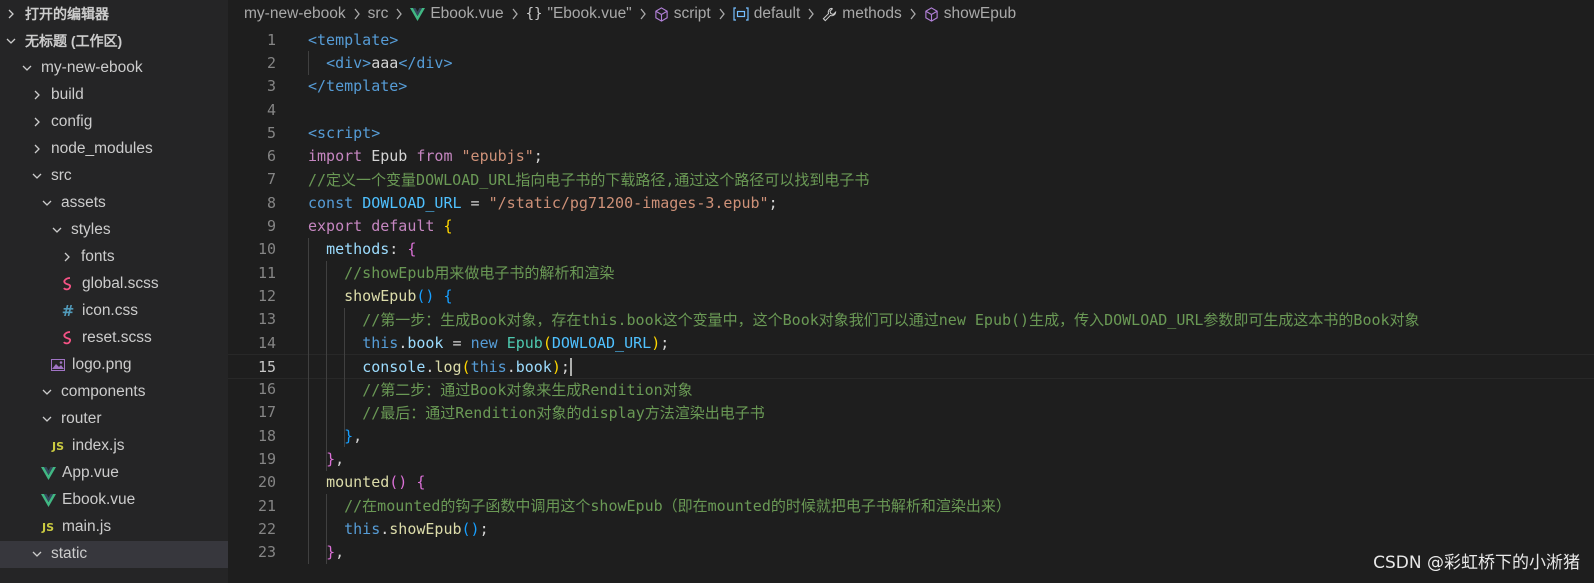 This screenshot has height=583, width=1594. I want to click on tree-item: static, so click(114, 554).